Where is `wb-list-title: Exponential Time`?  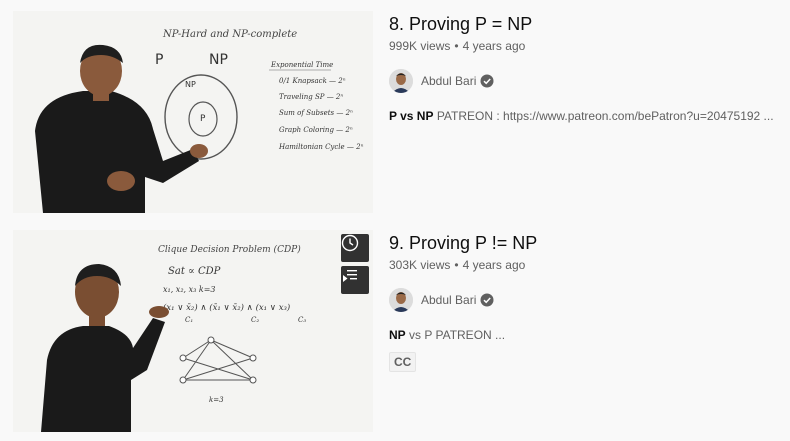
wb-list-title: Exponential Time is located at coordinates (301, 65).